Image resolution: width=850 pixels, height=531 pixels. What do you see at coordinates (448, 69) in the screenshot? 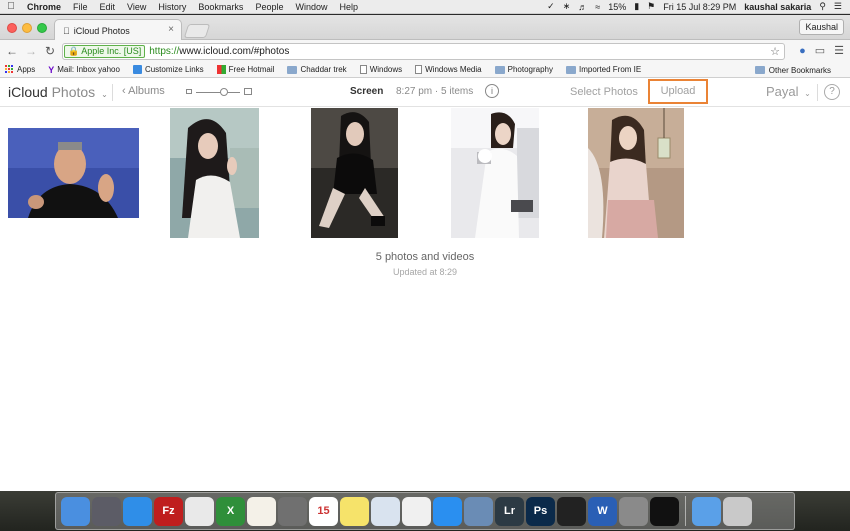
I see `bookmark-windows-media: Windows Media` at bounding box center [448, 69].